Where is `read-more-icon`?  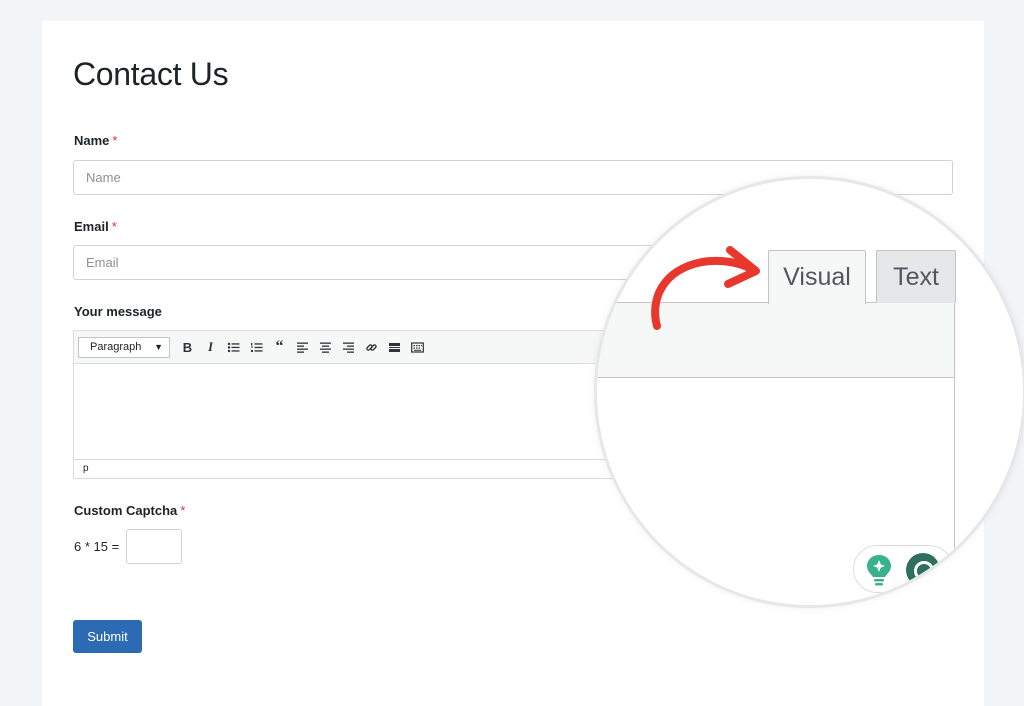
read-more-icon is located at coordinates (394, 347).